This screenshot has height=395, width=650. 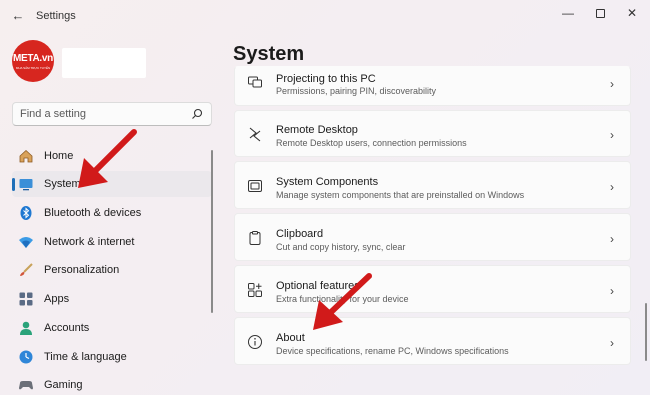 What do you see at coordinates (255, 290) in the screenshot?
I see `optional-features-icon` at bounding box center [255, 290].